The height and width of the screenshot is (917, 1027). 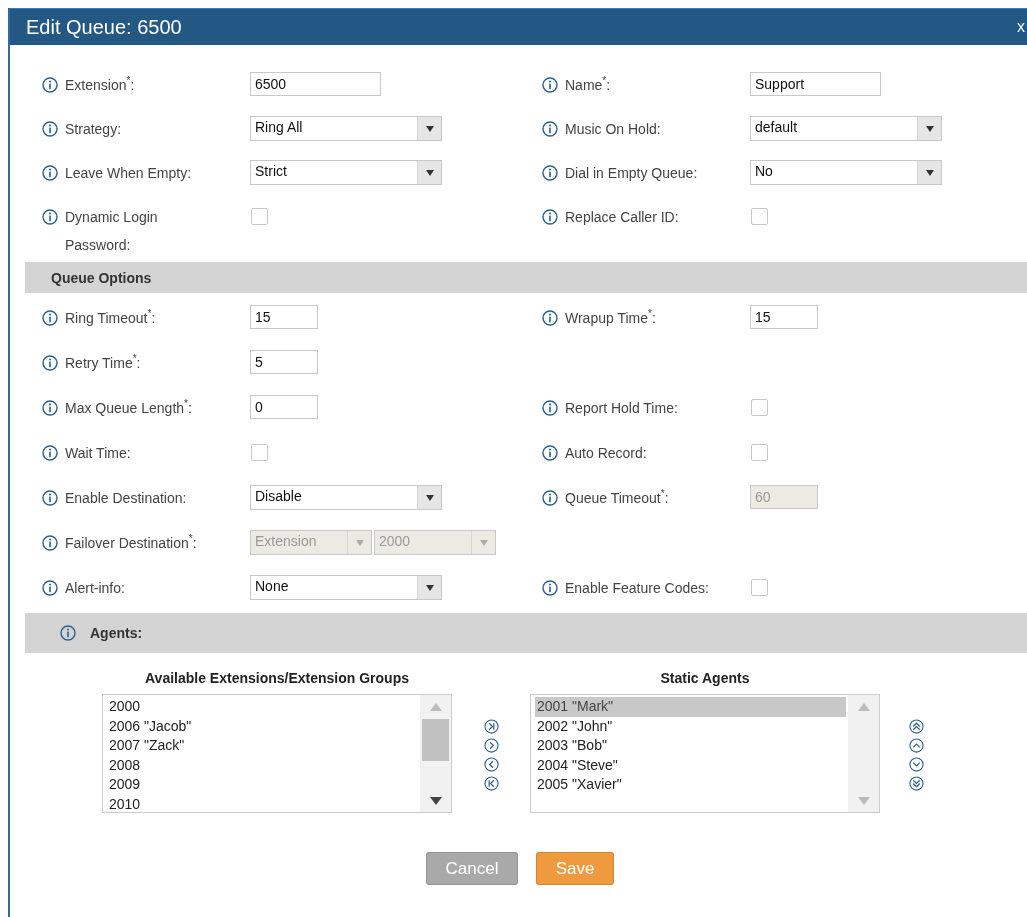 I want to click on dropdown: default, so click(x=846, y=128).